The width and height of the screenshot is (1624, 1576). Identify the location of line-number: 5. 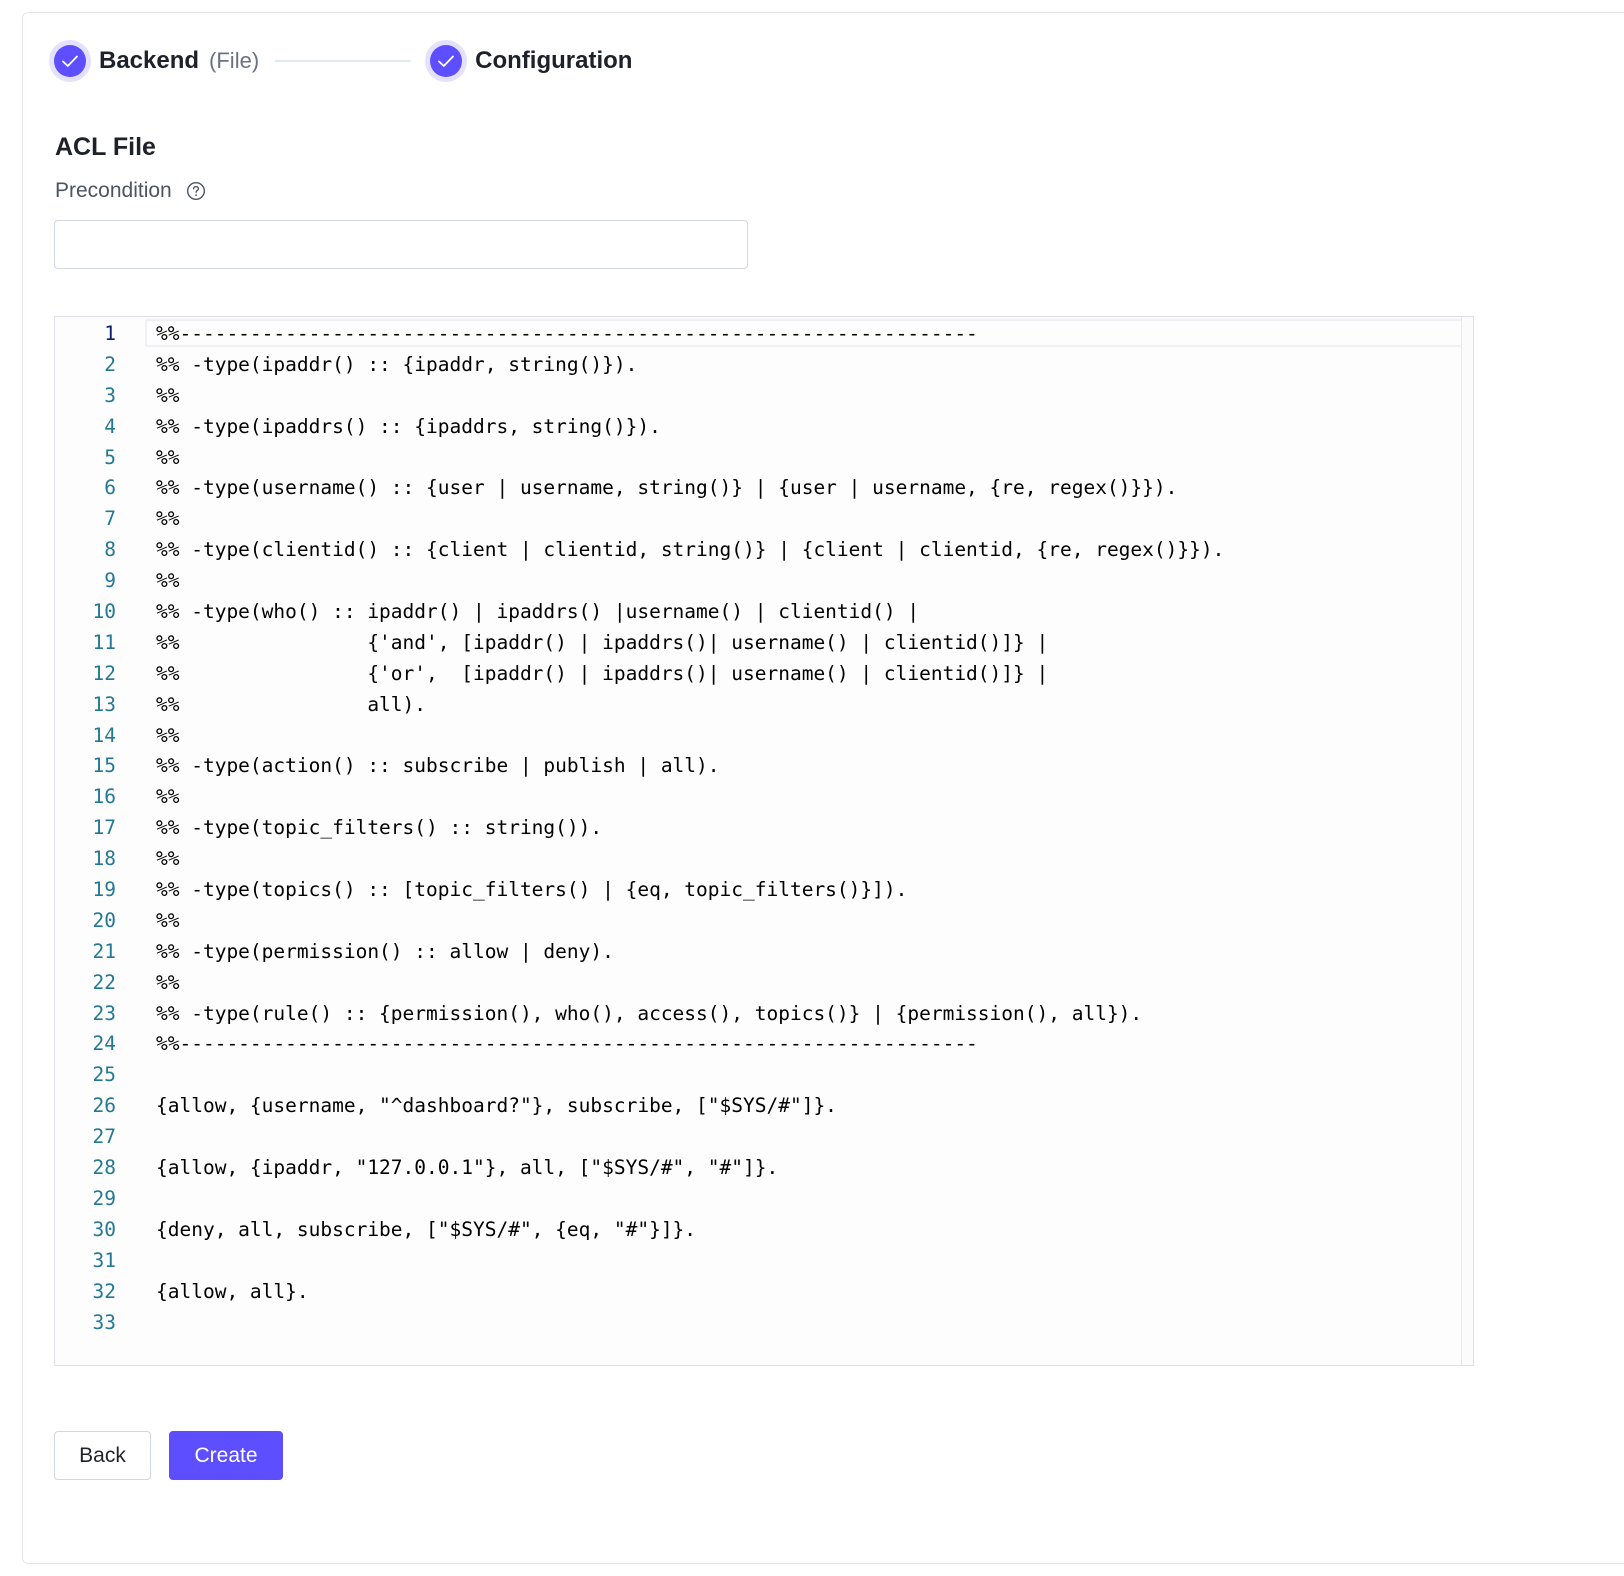
(110, 457).